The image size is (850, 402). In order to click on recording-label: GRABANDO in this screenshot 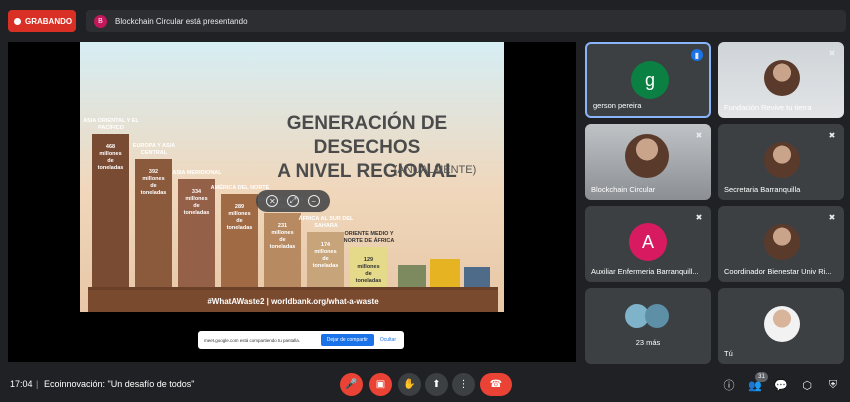, I will do `click(49, 21)`.